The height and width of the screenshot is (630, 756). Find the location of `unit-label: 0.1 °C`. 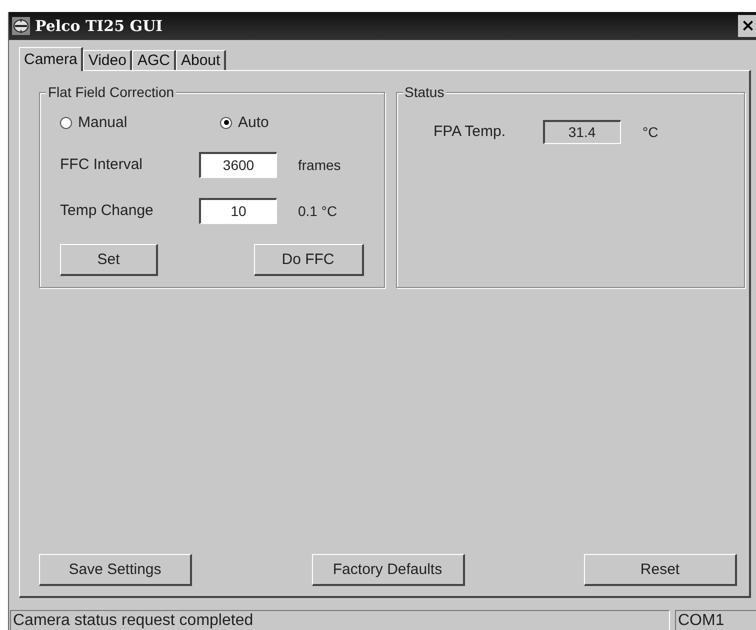

unit-label: 0.1 °C is located at coordinates (317, 210).